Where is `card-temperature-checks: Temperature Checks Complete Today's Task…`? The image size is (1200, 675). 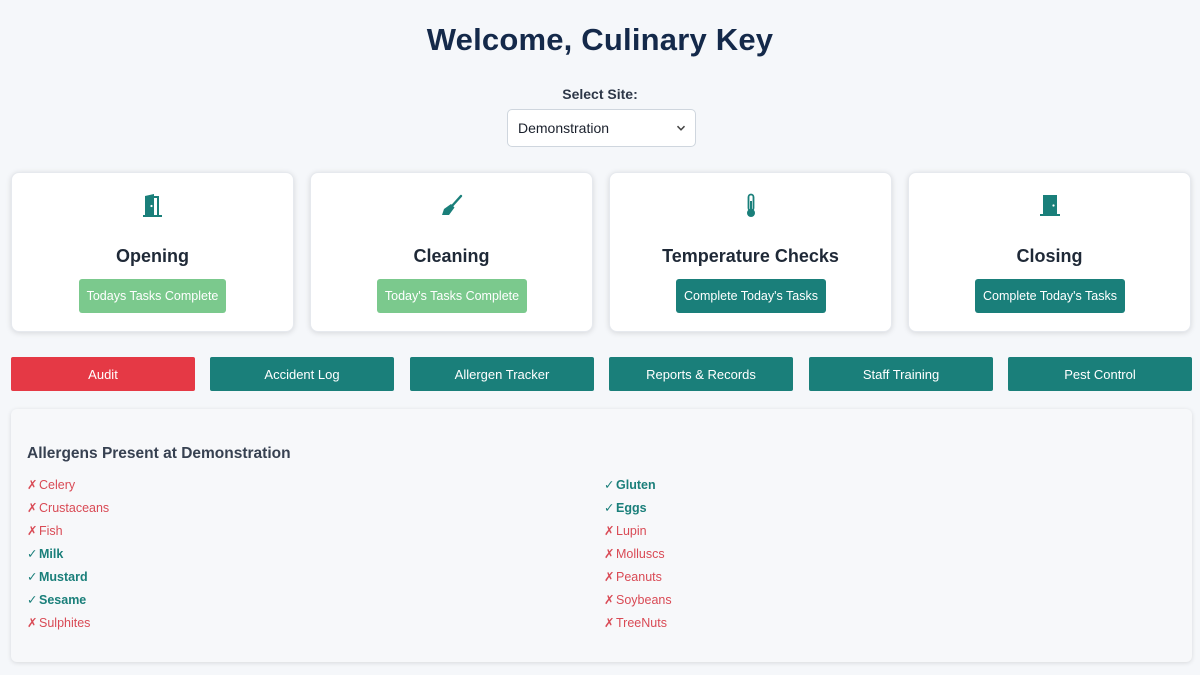 card-temperature-checks: Temperature Checks Complete Today's Task… is located at coordinates (750, 252).